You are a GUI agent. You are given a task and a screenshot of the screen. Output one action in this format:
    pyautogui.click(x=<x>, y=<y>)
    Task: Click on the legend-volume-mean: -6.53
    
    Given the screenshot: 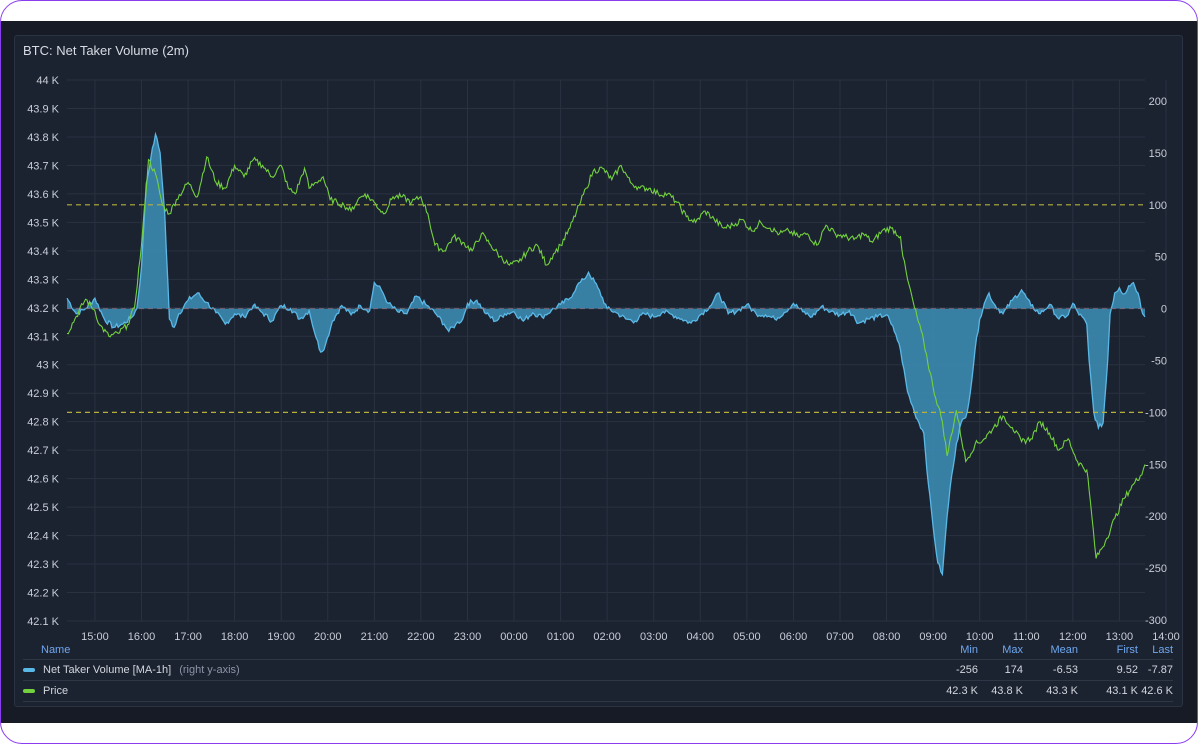 What is the action you would take?
    pyautogui.click(x=1065, y=670)
    